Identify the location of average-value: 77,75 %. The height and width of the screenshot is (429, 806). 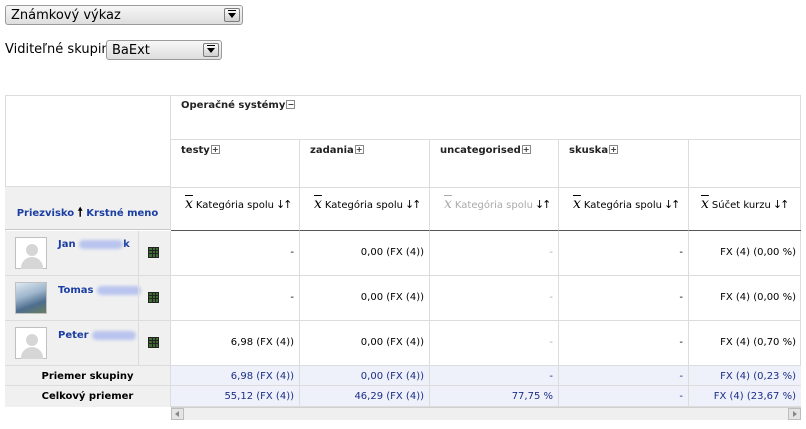
(532, 396).